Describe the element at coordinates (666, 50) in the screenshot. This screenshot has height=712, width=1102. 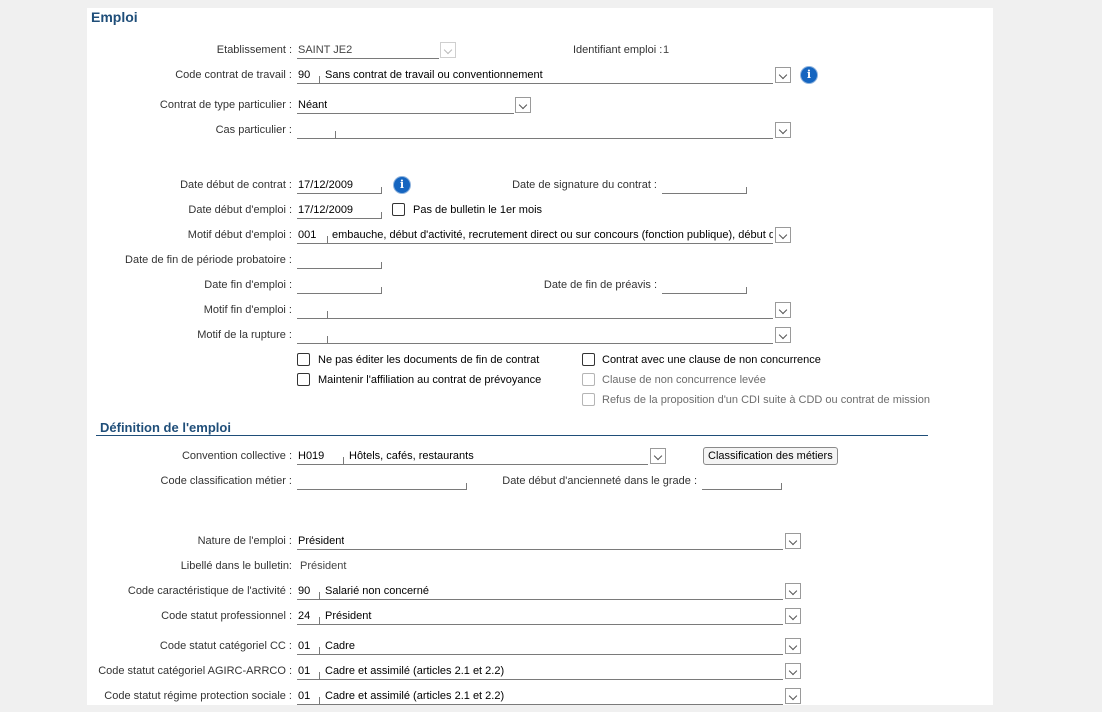
I see `identifiant-value: 1` at that location.